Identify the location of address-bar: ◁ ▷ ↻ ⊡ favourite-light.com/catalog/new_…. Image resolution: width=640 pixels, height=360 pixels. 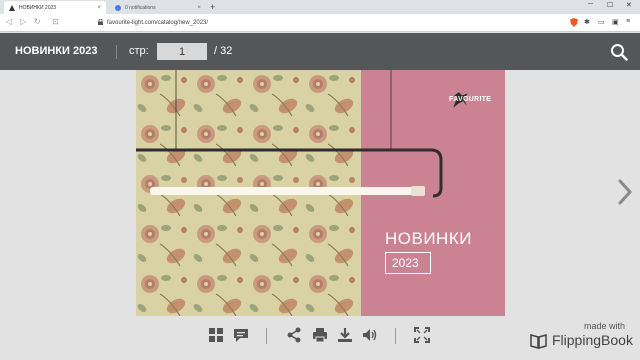
(320, 23).